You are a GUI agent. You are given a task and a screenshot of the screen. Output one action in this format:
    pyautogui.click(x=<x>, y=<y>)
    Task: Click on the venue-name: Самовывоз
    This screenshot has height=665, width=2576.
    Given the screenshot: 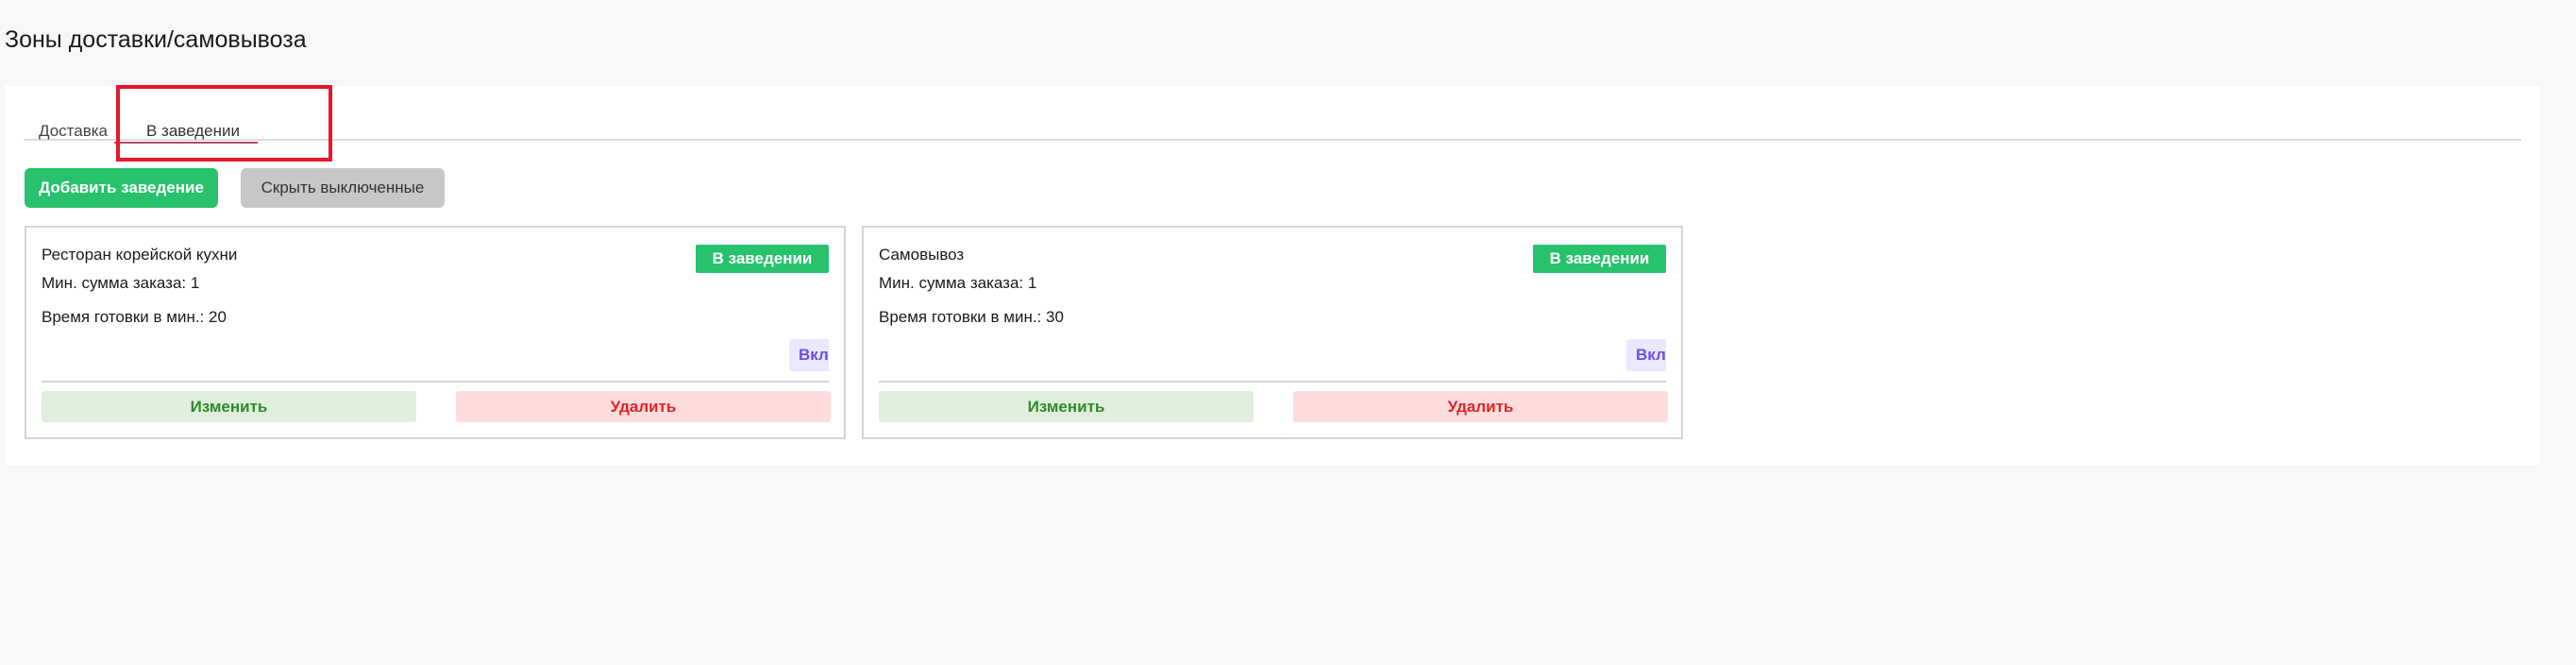 What is the action you would take?
    pyautogui.click(x=922, y=255)
    